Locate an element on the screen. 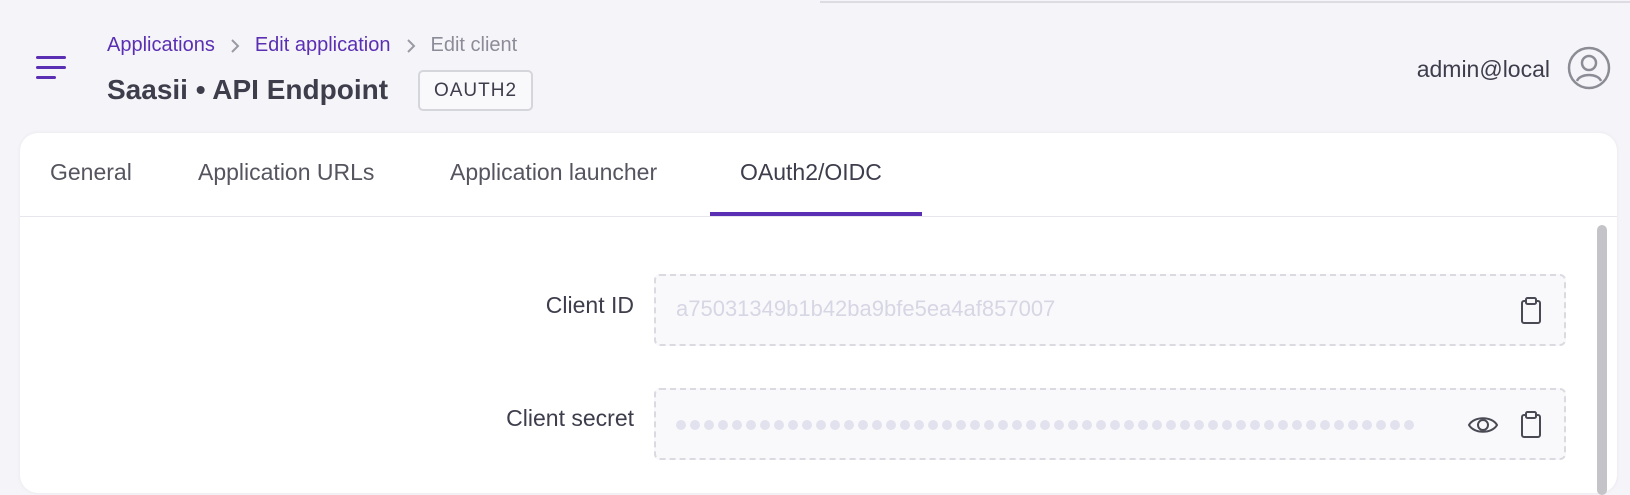 This screenshot has width=1630, height=495. client-secret-label: Client secret is located at coordinates (570, 418).